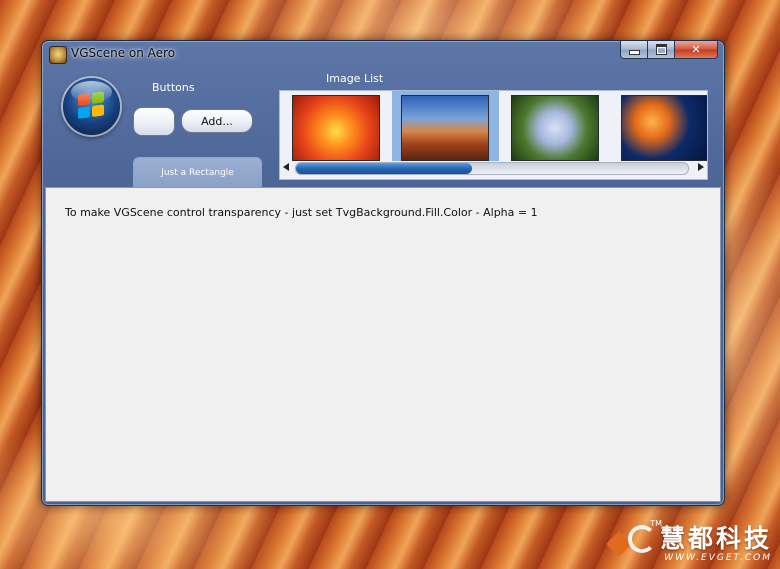 The image size is (780, 569). Describe the element at coordinates (154, 121) in the screenshot. I see `blank-button` at that location.